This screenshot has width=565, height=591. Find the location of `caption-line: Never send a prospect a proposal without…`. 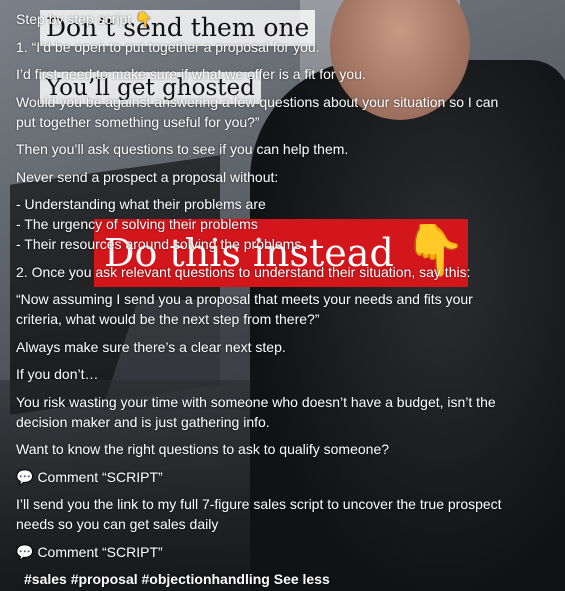

caption-line: Never send a prospect a proposal without… is located at coordinates (147, 177).